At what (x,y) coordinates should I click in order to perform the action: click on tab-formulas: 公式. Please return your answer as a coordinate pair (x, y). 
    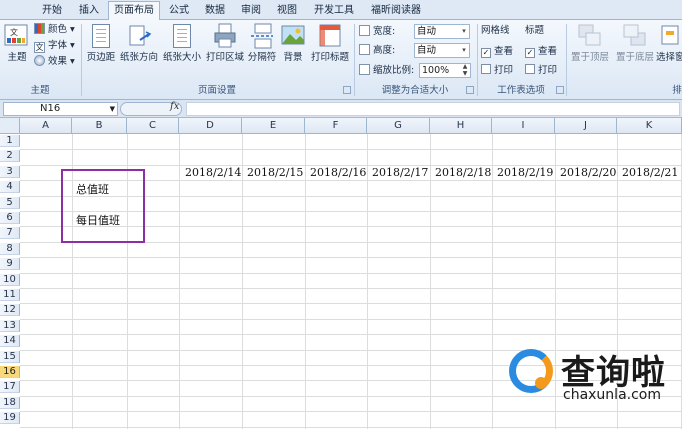
    Looking at the image, I should click on (179, 11).